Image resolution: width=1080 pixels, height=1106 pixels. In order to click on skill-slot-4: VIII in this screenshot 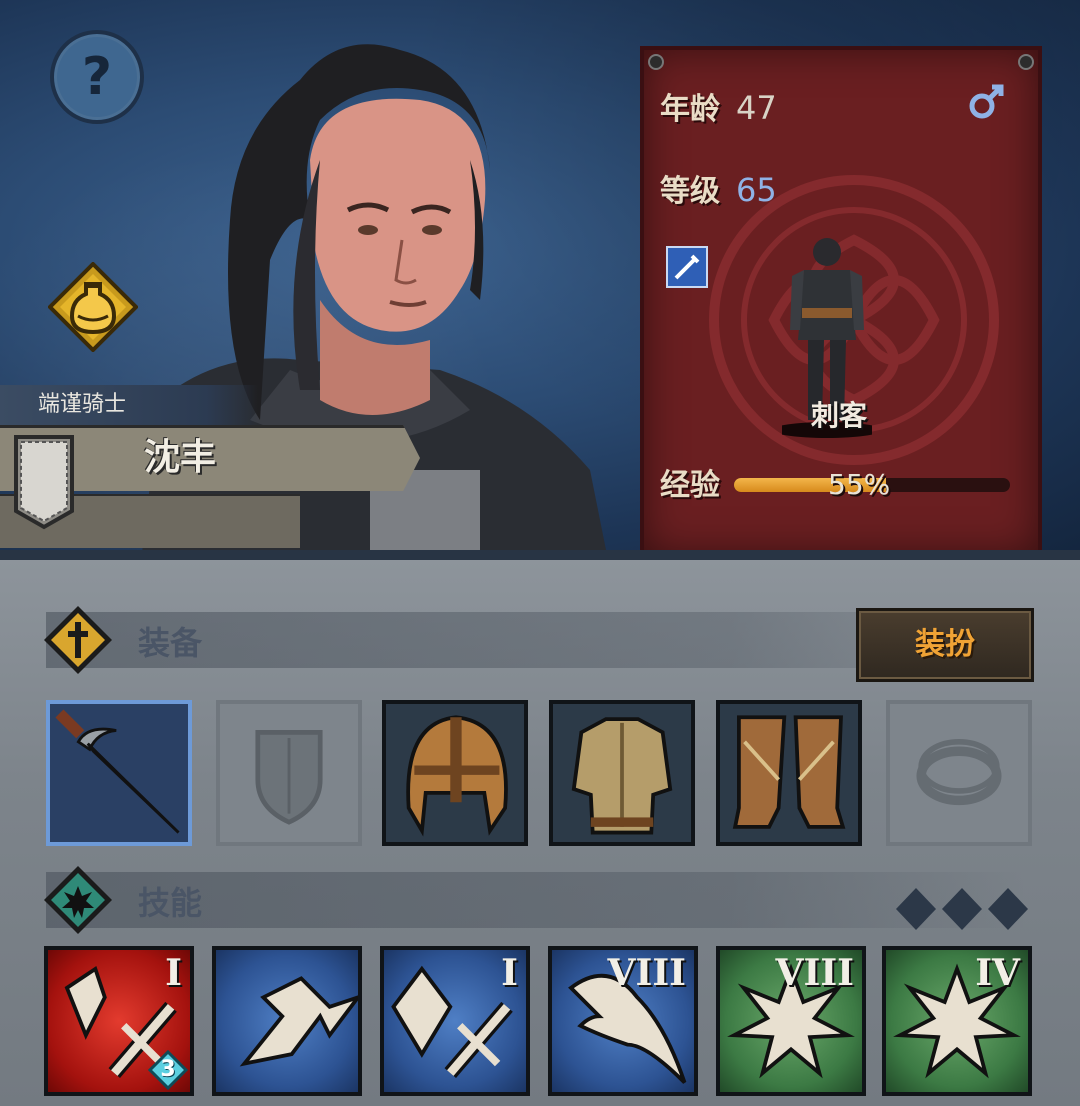, I will do `click(623, 1021)`.